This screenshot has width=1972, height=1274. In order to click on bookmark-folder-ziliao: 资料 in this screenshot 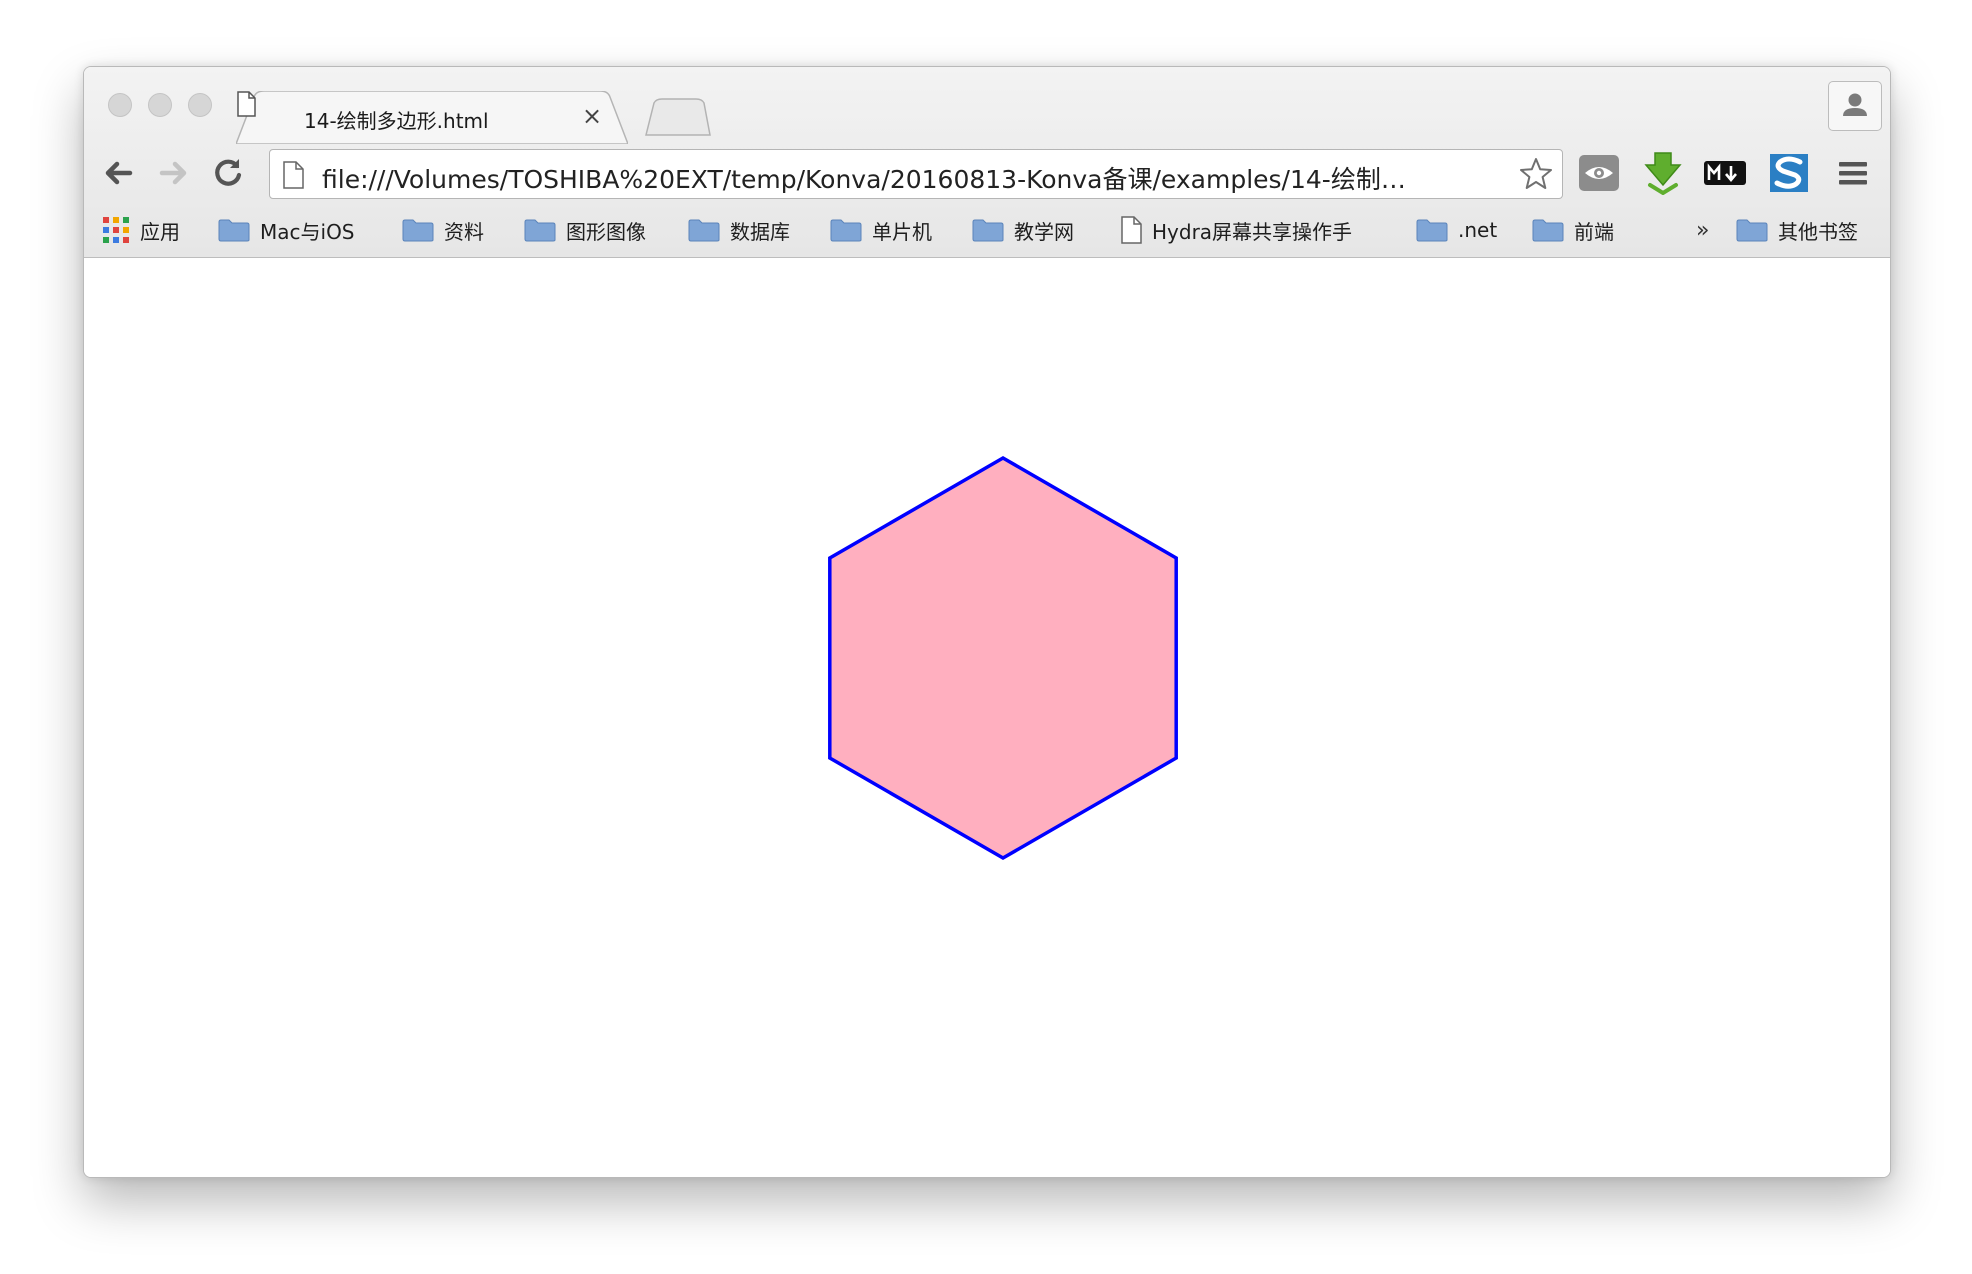, I will do `click(443, 230)`.